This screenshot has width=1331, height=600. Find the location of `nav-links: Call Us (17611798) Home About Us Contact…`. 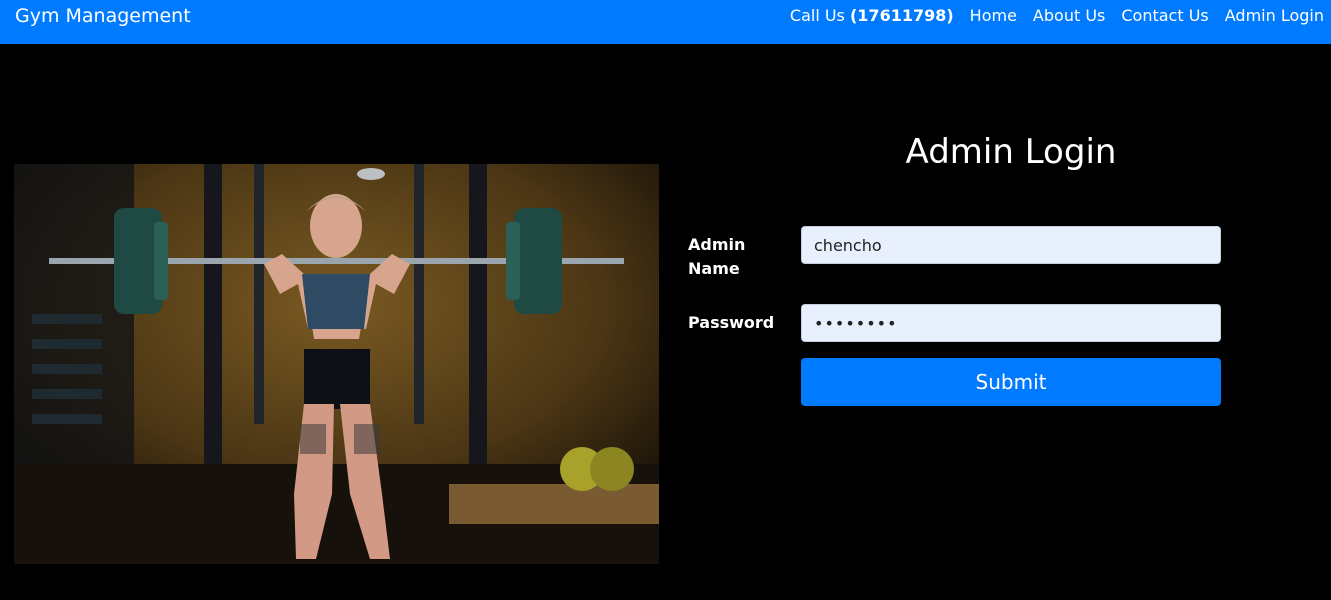

nav-links: Call Us (17611798) Home About Us Contact… is located at coordinates (1049, 16).